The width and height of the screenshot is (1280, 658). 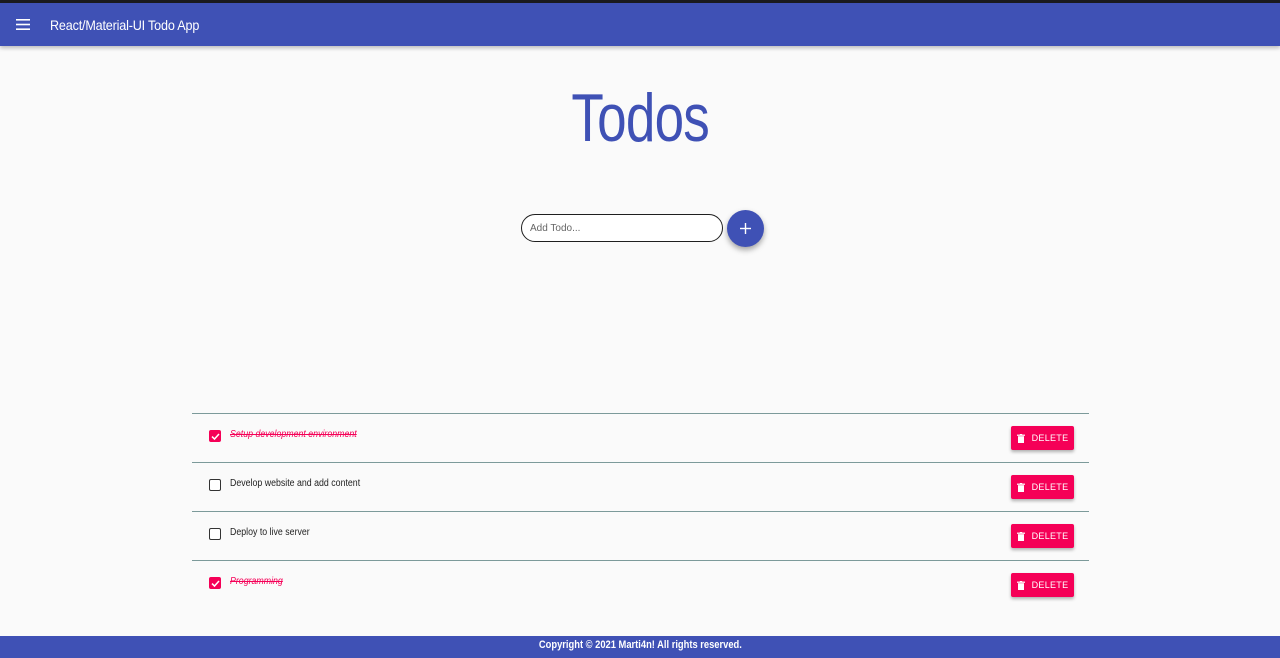 I want to click on menu-button, so click(x=23, y=24).